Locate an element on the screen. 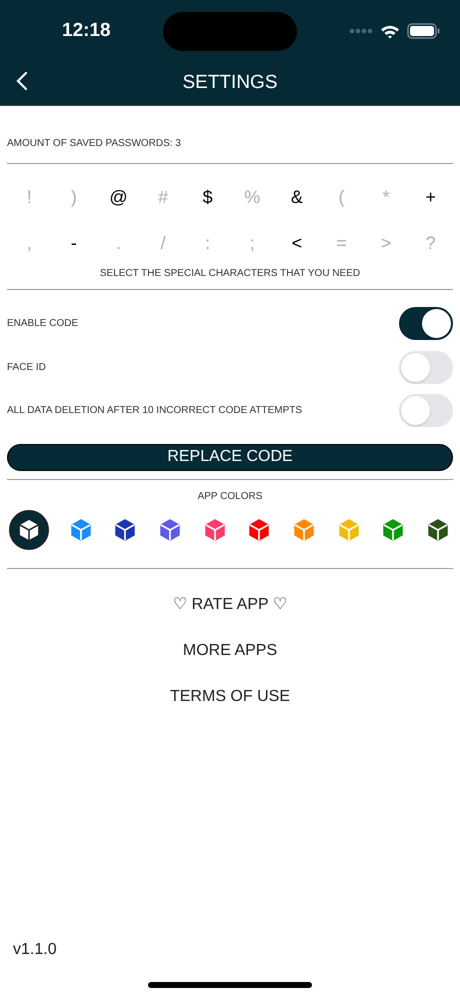 This screenshot has height=997, width=460. saved-passwords-count: AMOUNT OF SAVED PASSWORDS: 3 is located at coordinates (94, 144).